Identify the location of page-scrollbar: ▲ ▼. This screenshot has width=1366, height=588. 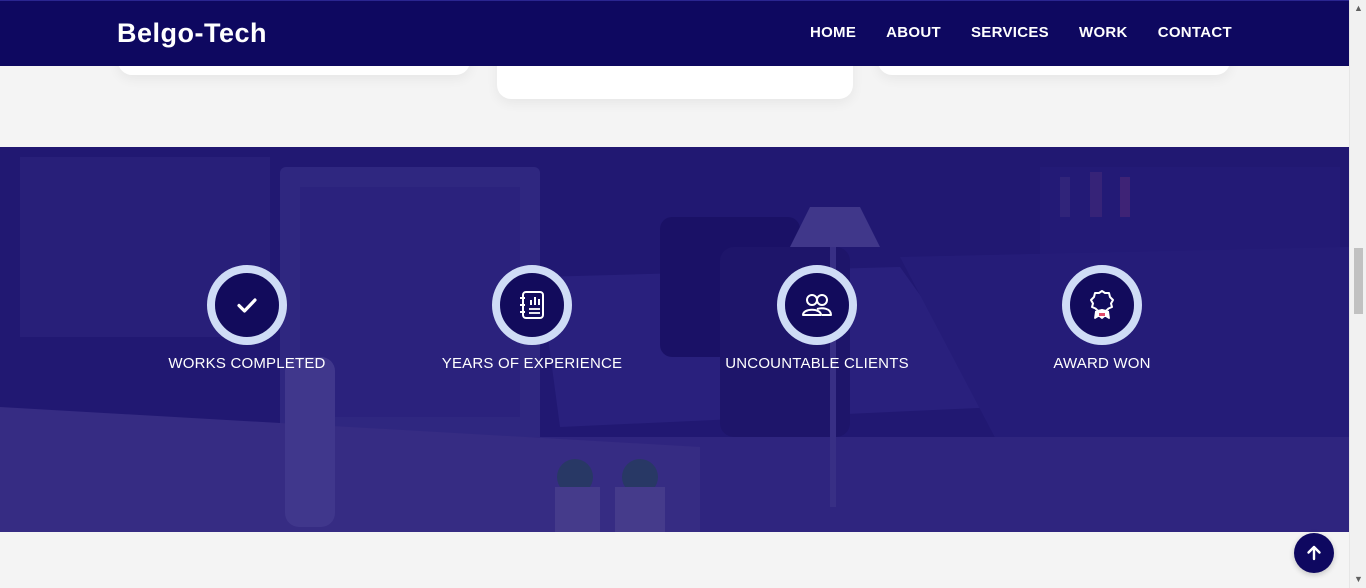
(1357, 294).